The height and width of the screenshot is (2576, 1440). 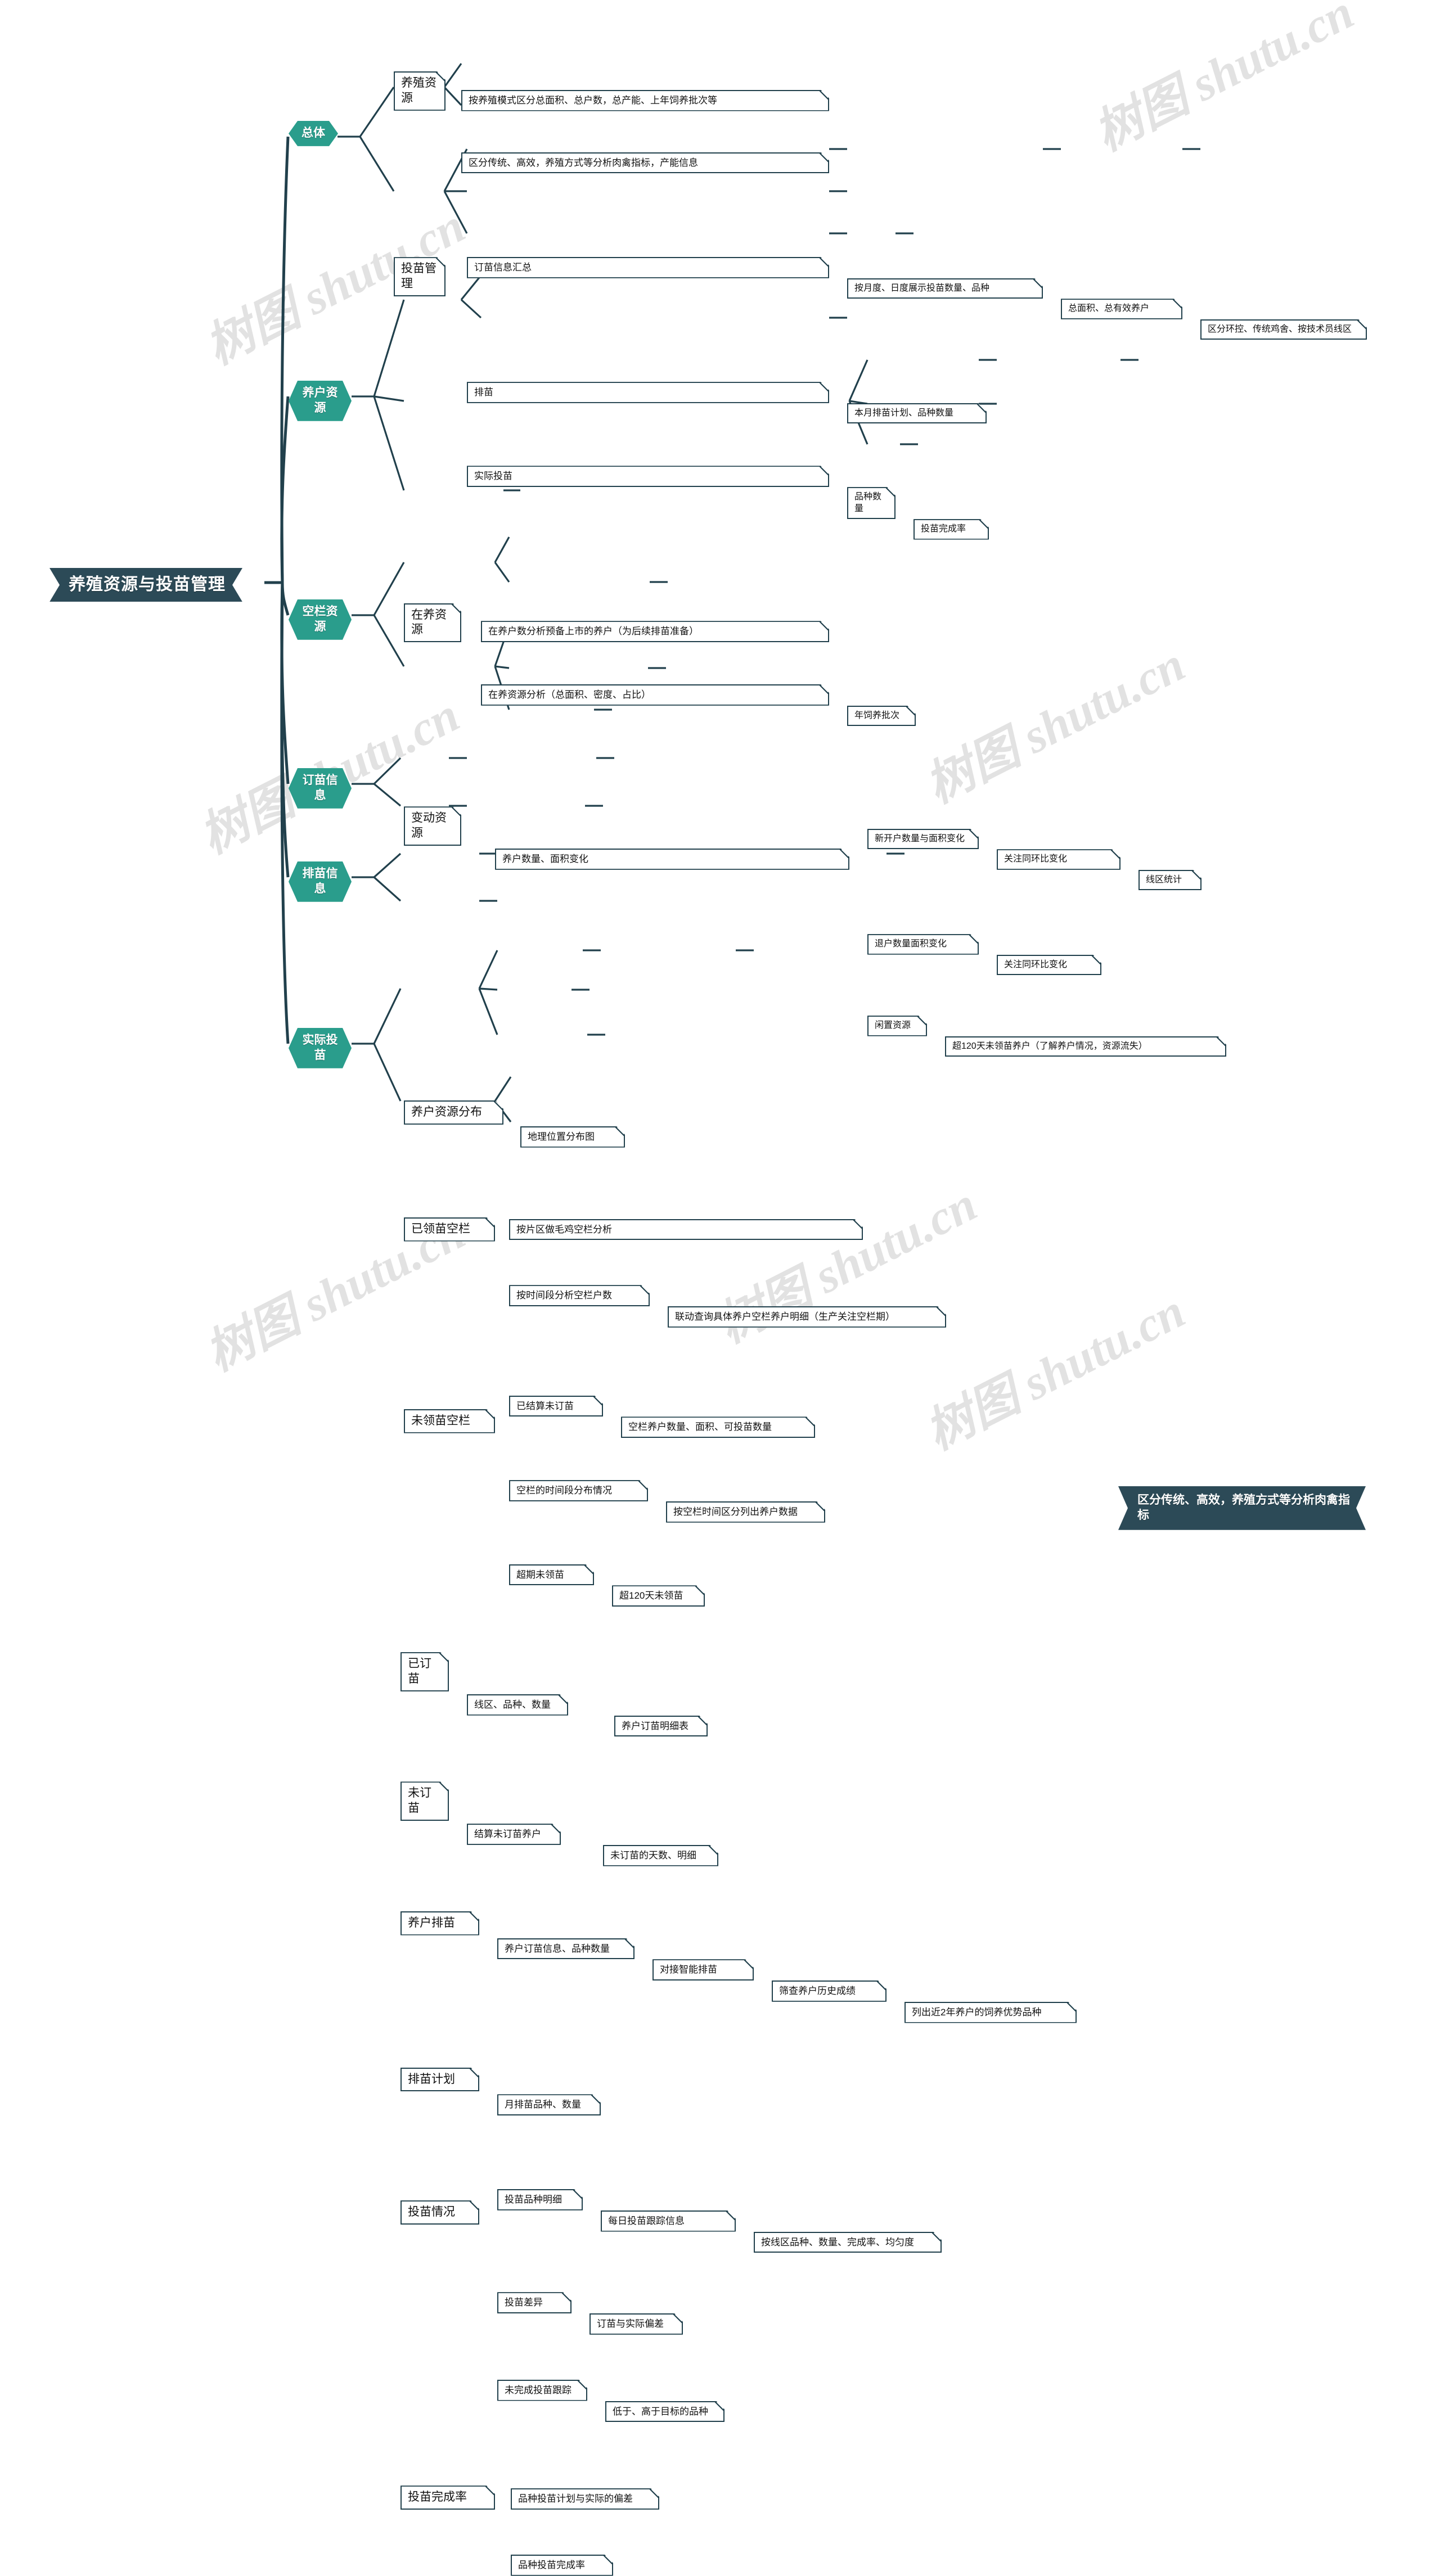 I want to click on node-detail: 地理位置分布图, so click(x=572, y=1137).